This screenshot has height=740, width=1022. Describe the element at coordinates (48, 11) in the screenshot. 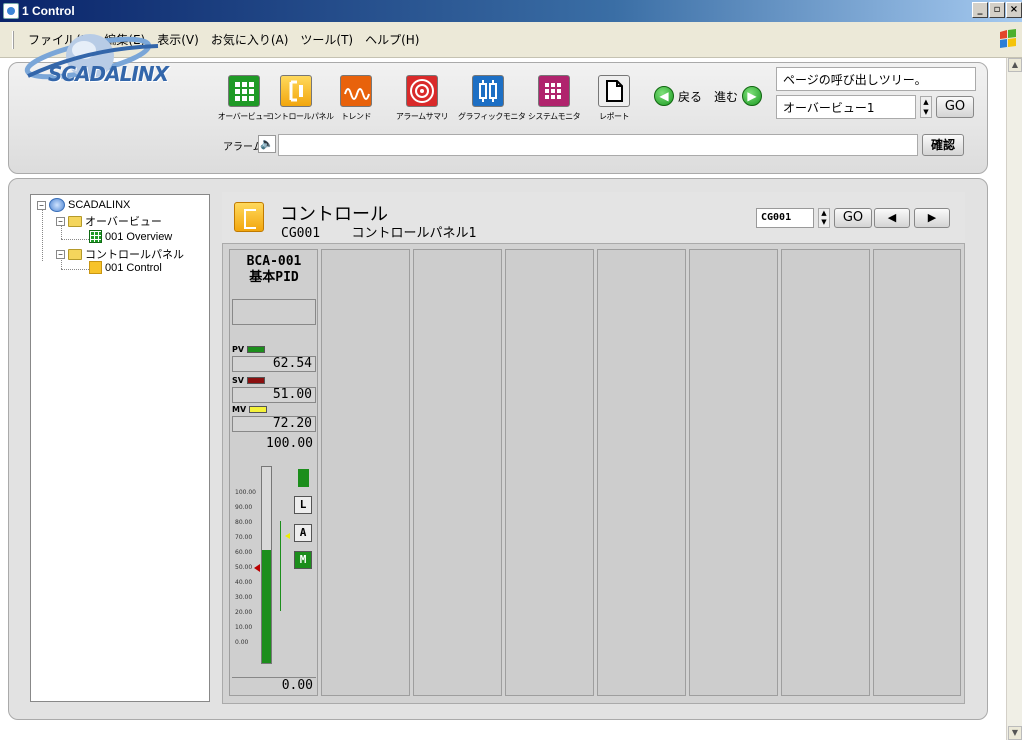

I see `window-title: 1 Control` at that location.